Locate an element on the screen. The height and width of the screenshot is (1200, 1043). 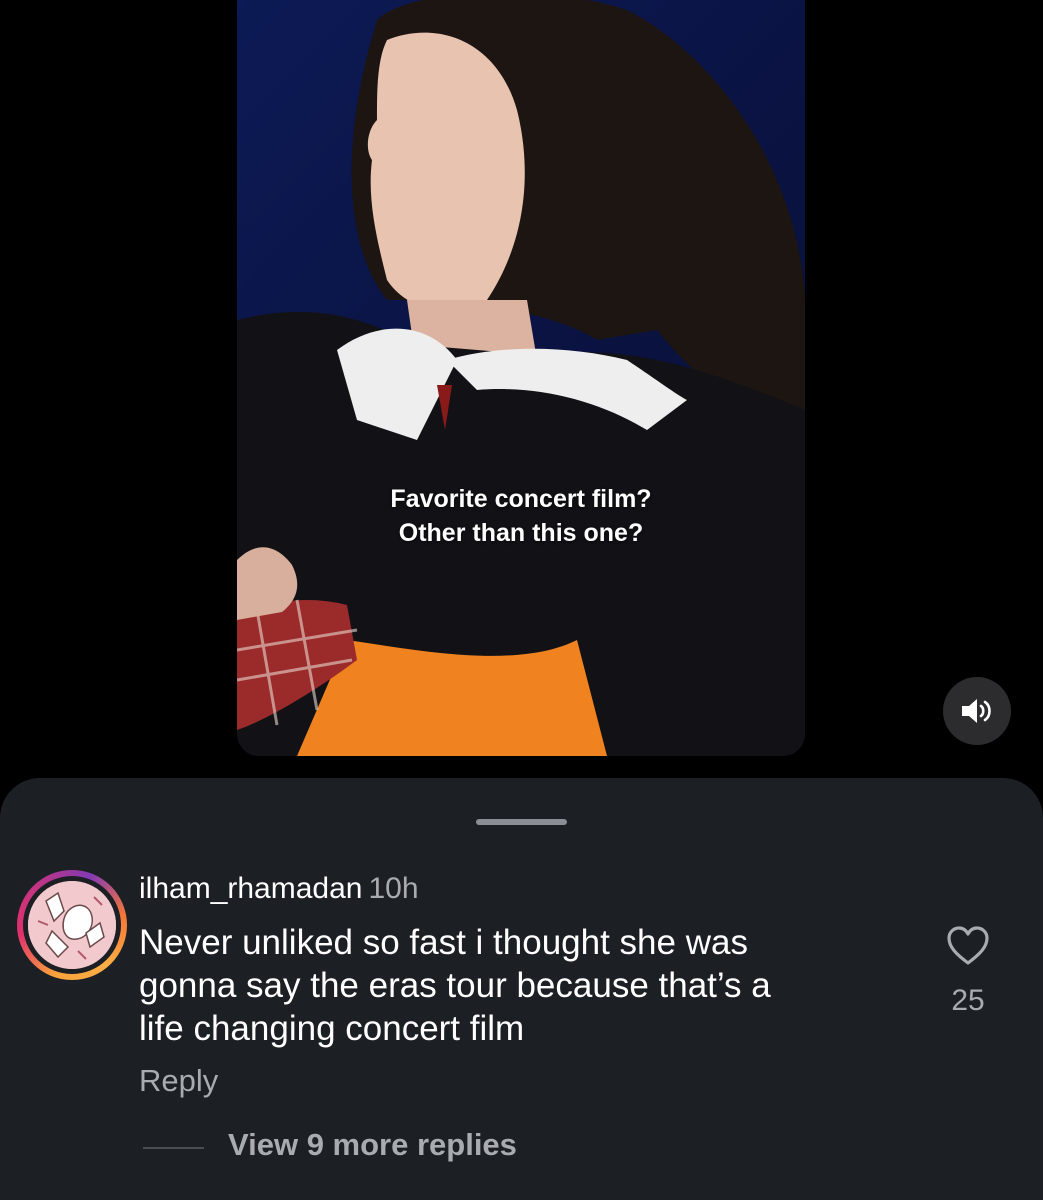
avatar-story-ring is located at coordinates (72, 925).